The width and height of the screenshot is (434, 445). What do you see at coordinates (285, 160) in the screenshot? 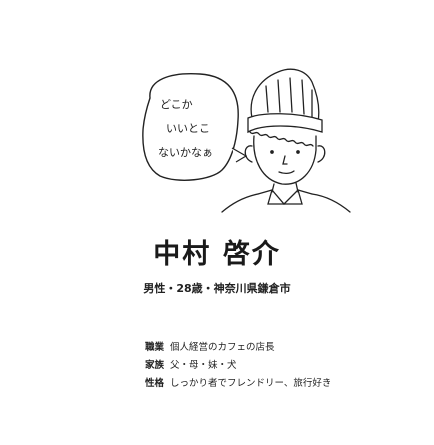
I see `face` at bounding box center [285, 160].